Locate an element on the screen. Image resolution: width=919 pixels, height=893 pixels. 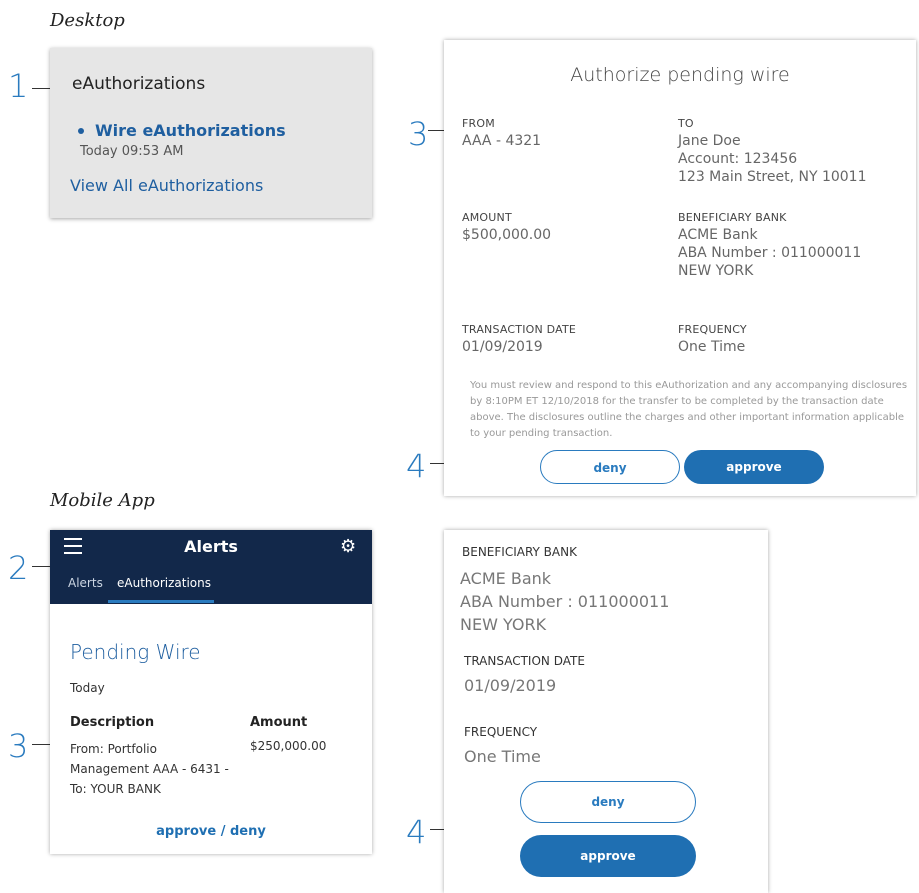
tab-alerts: Alerts is located at coordinates (85, 583).